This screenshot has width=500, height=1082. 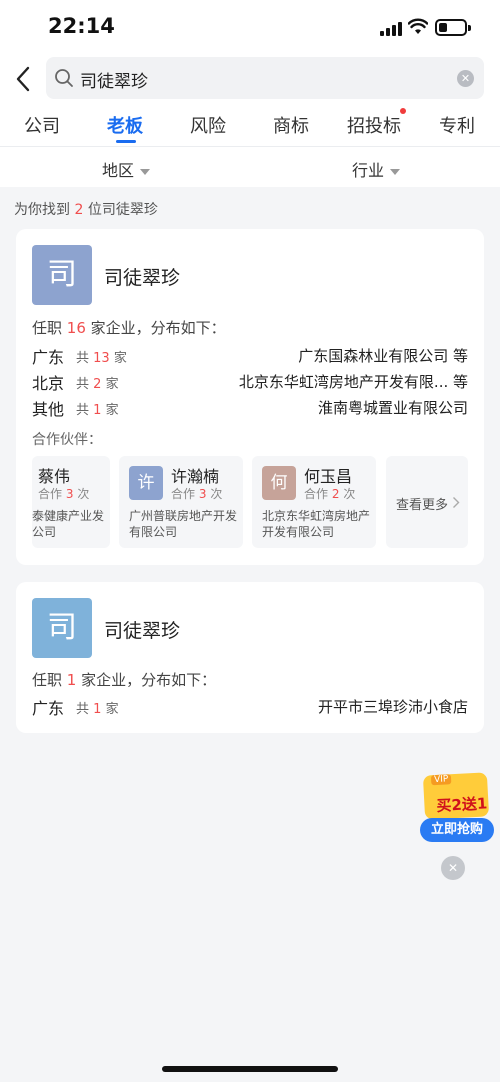 I want to click on position-summary: 任职 16 家企业，分布如下：, so click(x=129, y=328).